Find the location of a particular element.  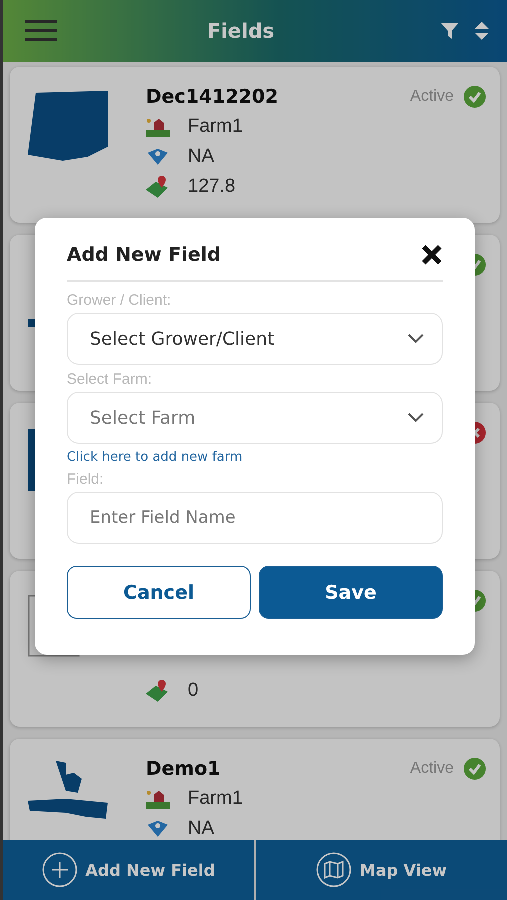

field-name: Dec1412202 is located at coordinates (212, 97).